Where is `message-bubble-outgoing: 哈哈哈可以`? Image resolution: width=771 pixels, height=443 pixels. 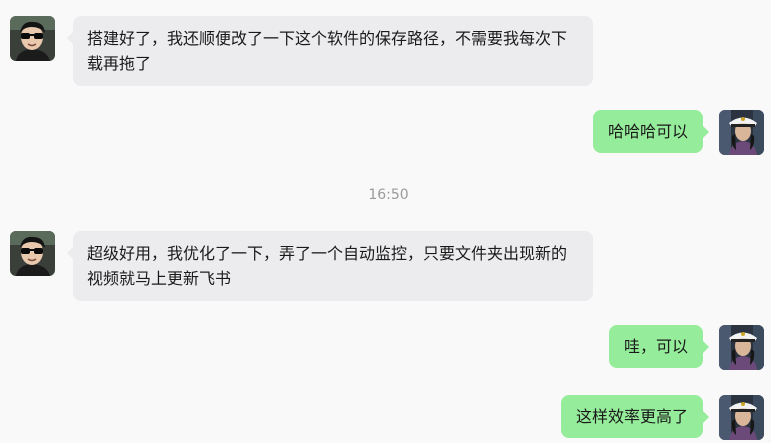
message-bubble-outgoing: 哈哈哈可以 is located at coordinates (651, 131).